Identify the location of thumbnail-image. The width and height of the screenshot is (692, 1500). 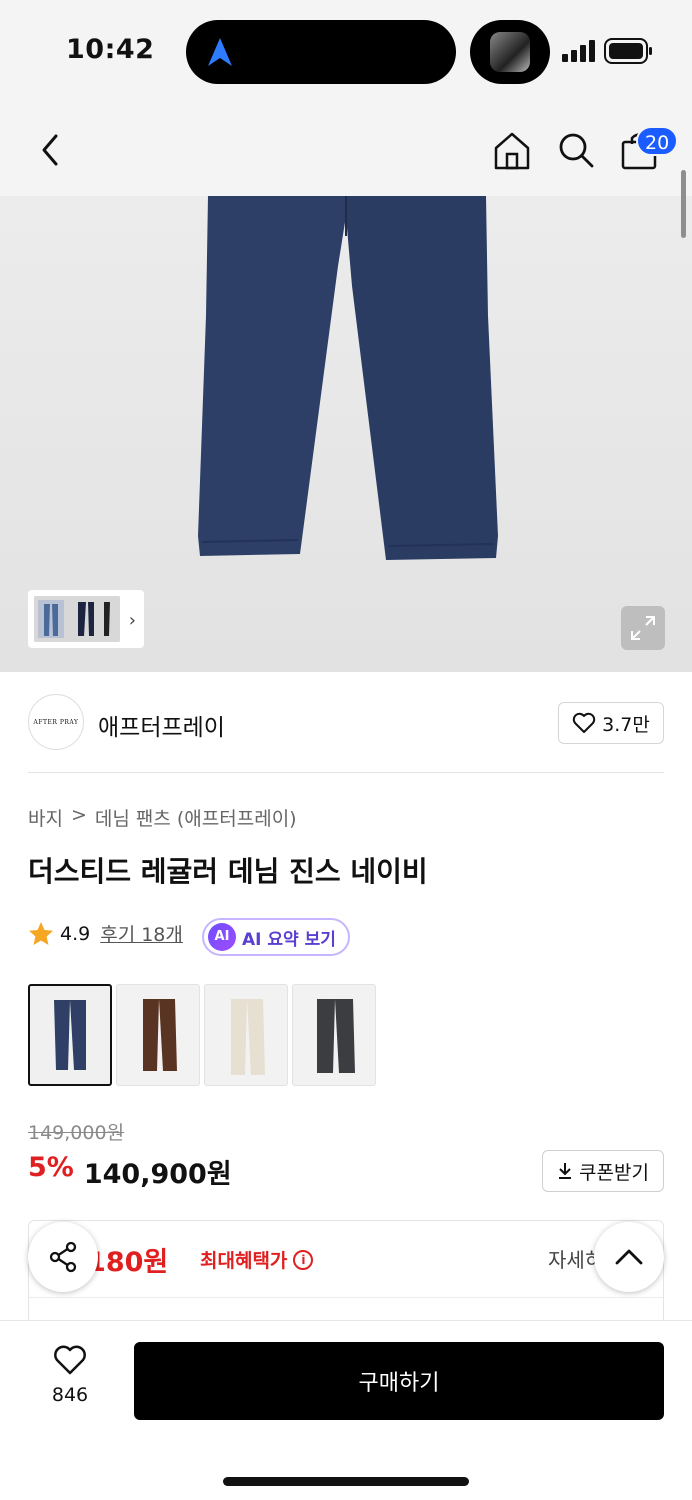
(77, 619).